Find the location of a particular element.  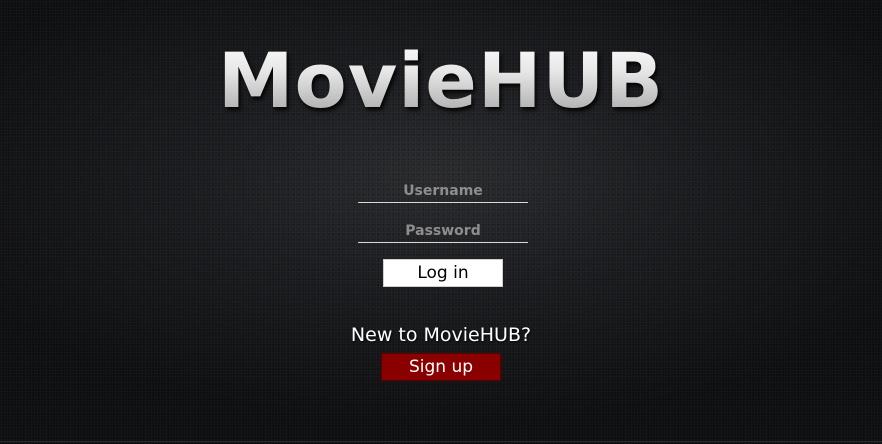

password-input is located at coordinates (443, 231).